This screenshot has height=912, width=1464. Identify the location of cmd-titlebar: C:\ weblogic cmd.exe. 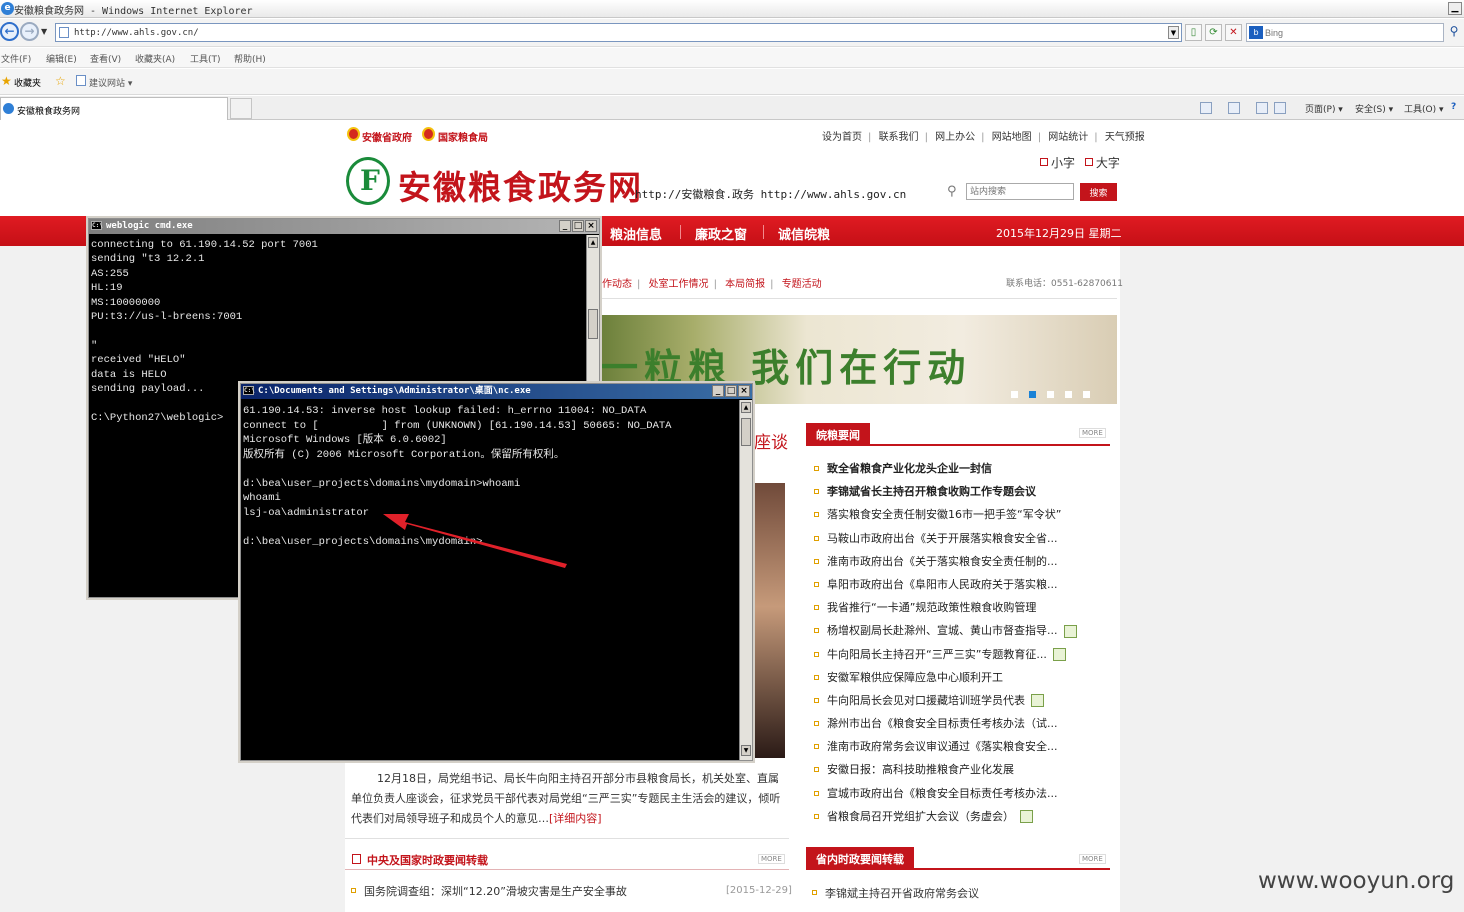
(344, 226).